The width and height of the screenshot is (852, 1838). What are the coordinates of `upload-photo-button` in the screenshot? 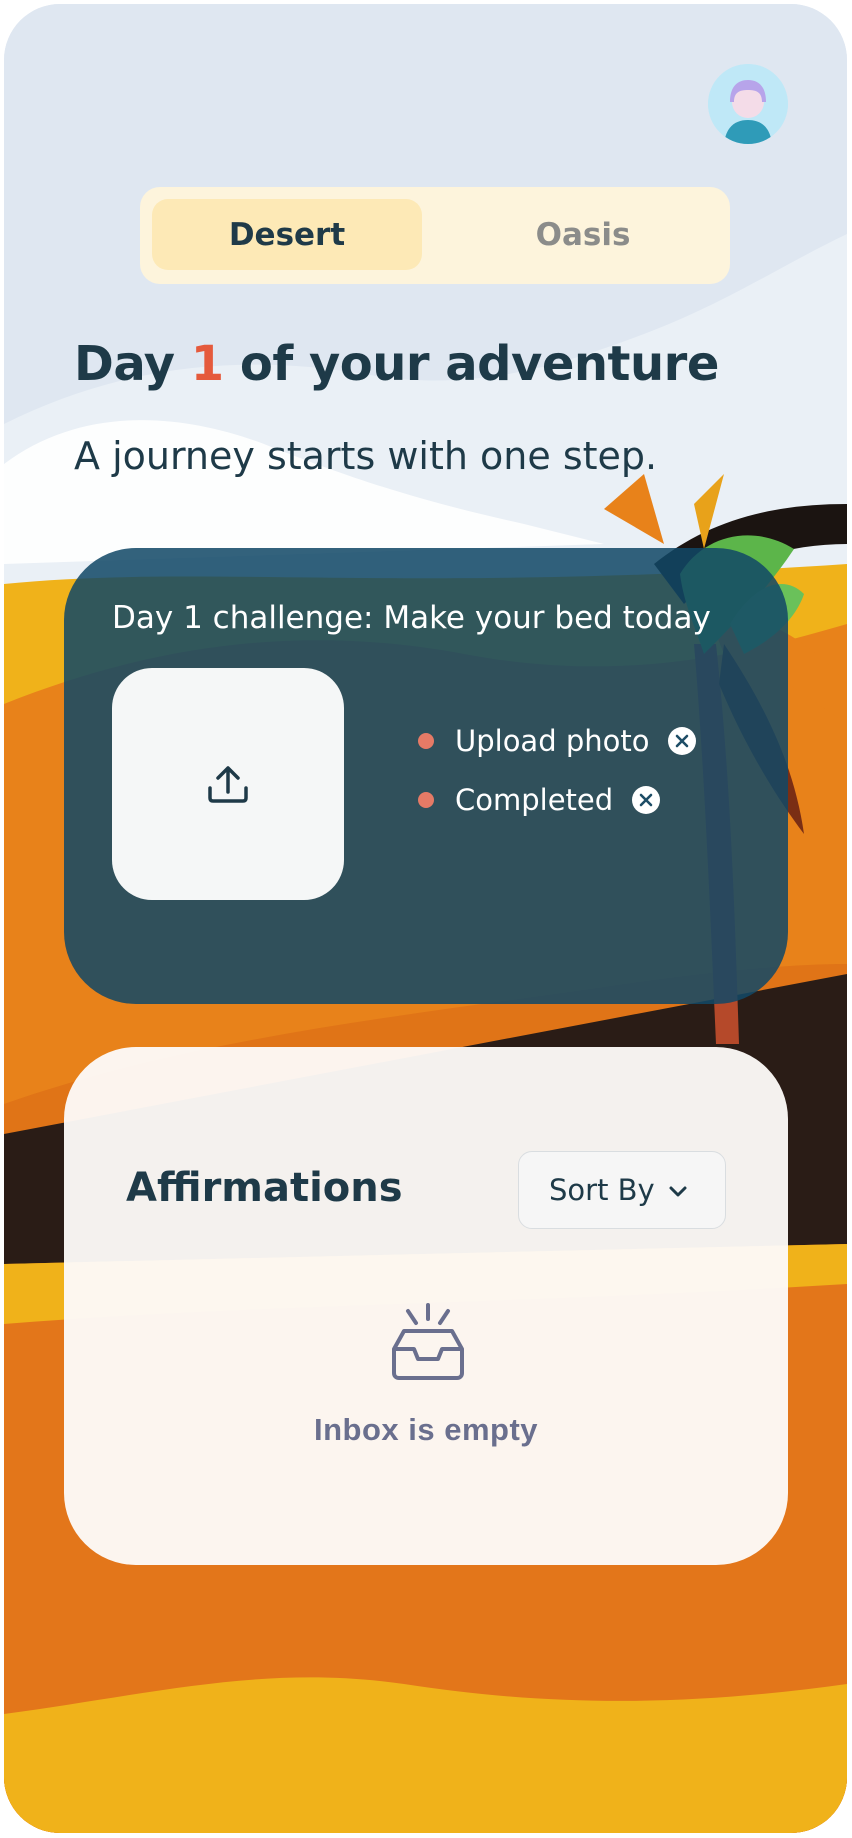 It's located at (228, 784).